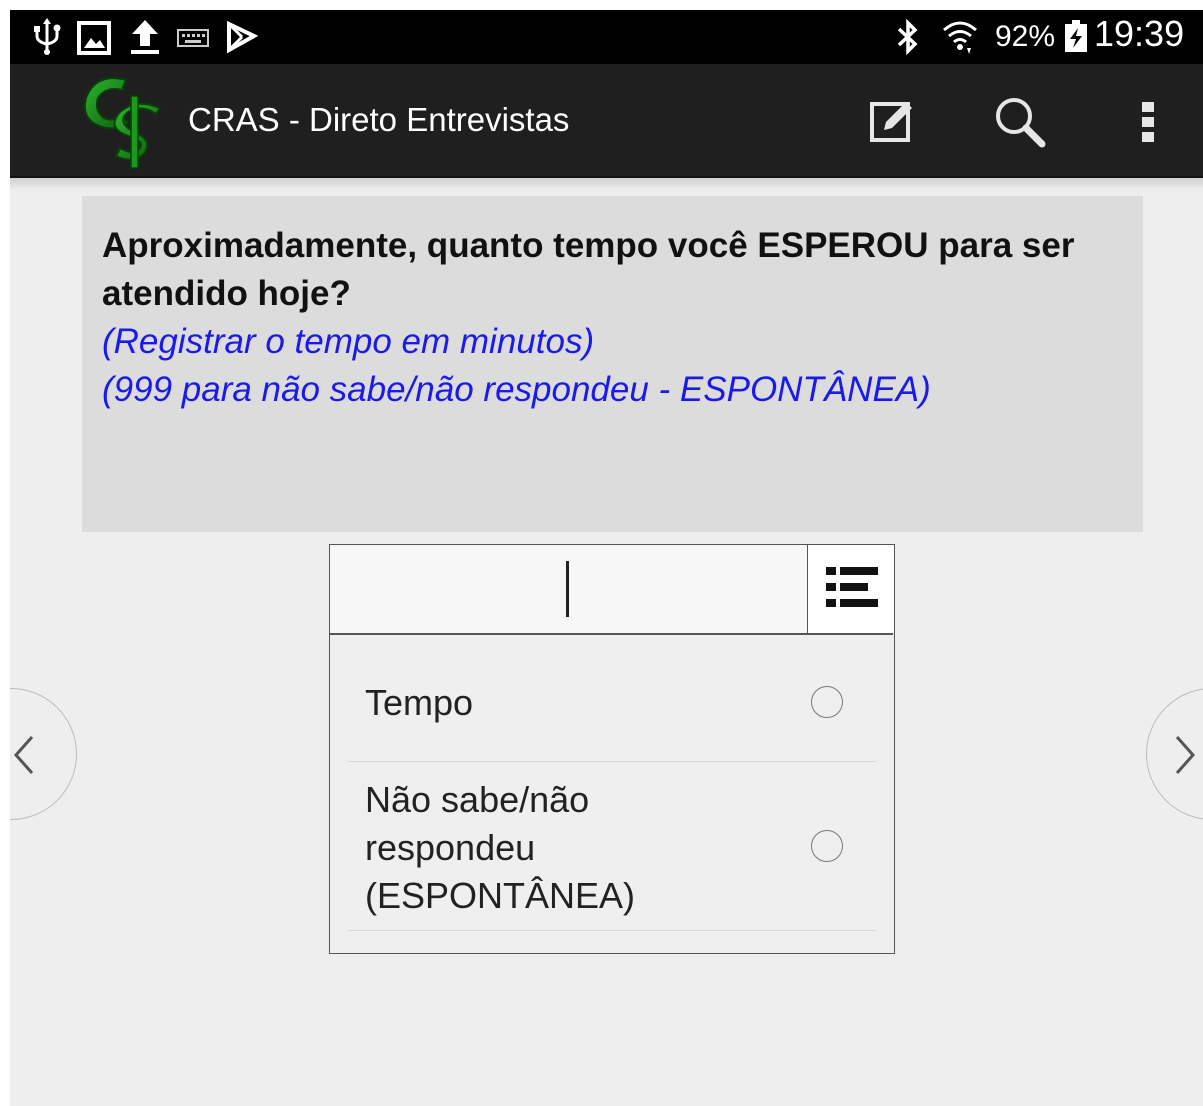 This screenshot has width=1203, height=1106. What do you see at coordinates (1076, 39) in the screenshot?
I see `battery-charging-icon` at bounding box center [1076, 39].